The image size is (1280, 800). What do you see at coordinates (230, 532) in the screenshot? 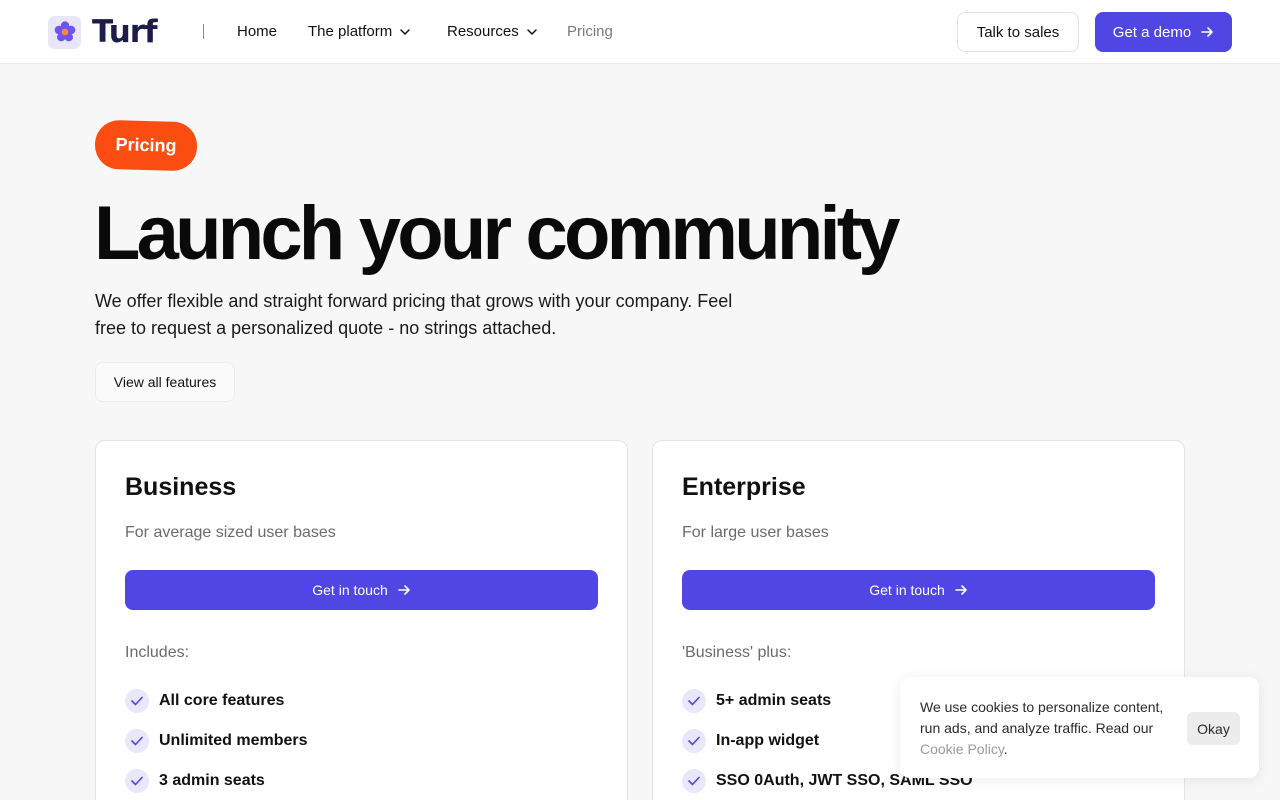
I see `plan-description: For average sized user bases` at bounding box center [230, 532].